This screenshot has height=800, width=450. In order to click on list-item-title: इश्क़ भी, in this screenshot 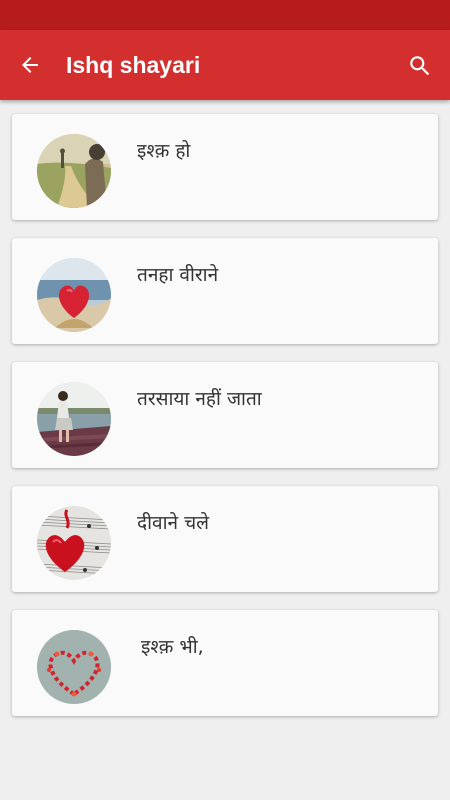, I will do `click(172, 647)`.